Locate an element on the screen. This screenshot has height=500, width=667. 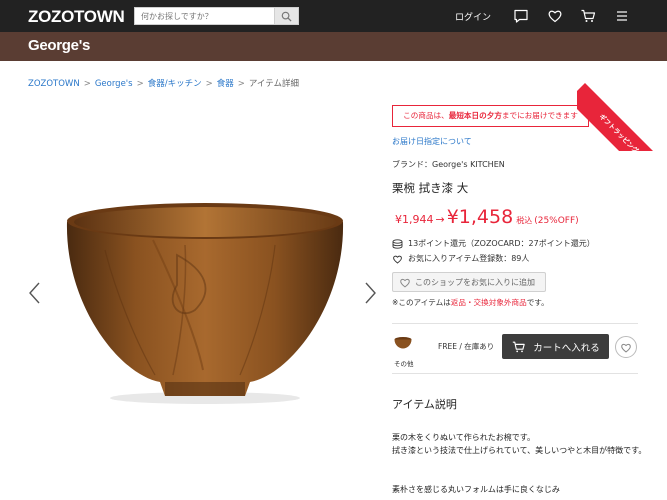
breadcrumb-current: アイテム詳細 is located at coordinates (273, 84).